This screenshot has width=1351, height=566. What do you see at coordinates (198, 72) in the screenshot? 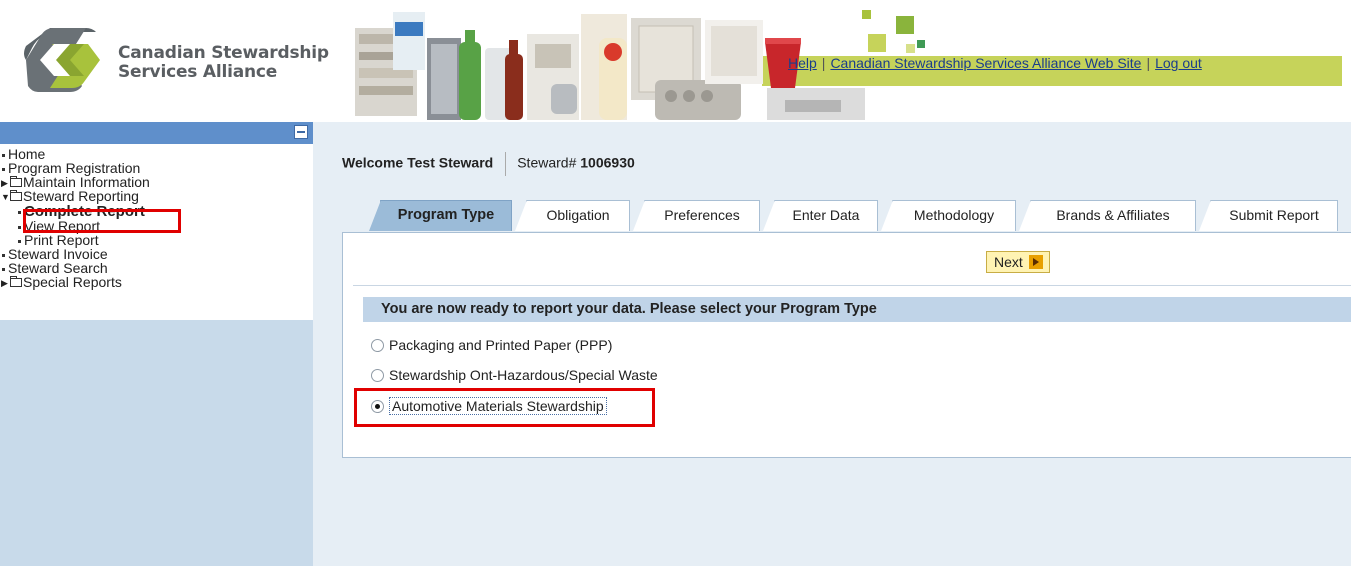
I see `brand-name-line2: Services Alliance` at bounding box center [198, 72].